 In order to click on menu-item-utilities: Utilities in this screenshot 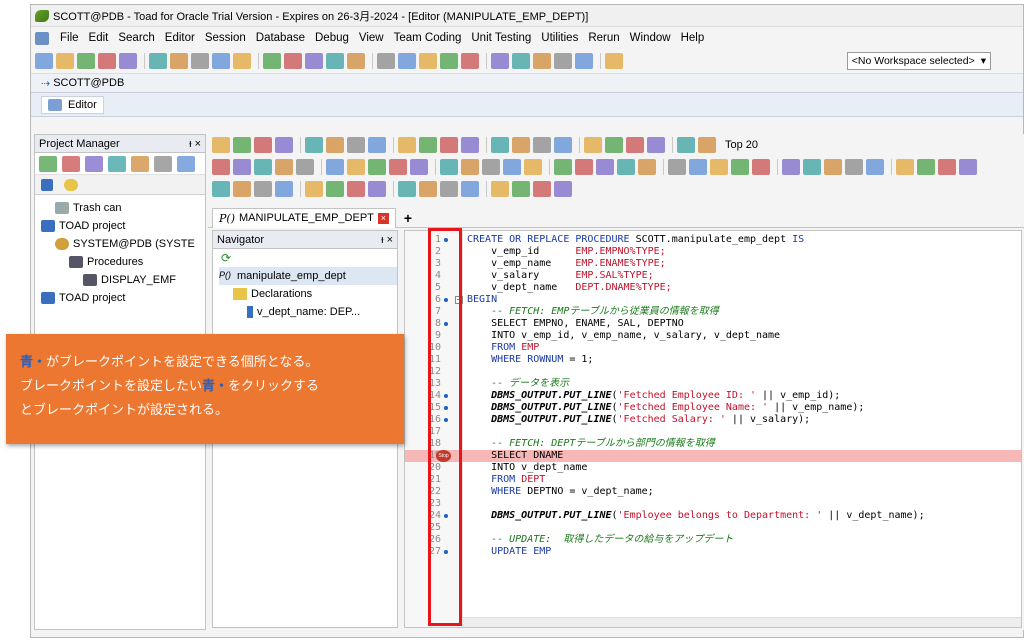, I will do `click(559, 38)`.